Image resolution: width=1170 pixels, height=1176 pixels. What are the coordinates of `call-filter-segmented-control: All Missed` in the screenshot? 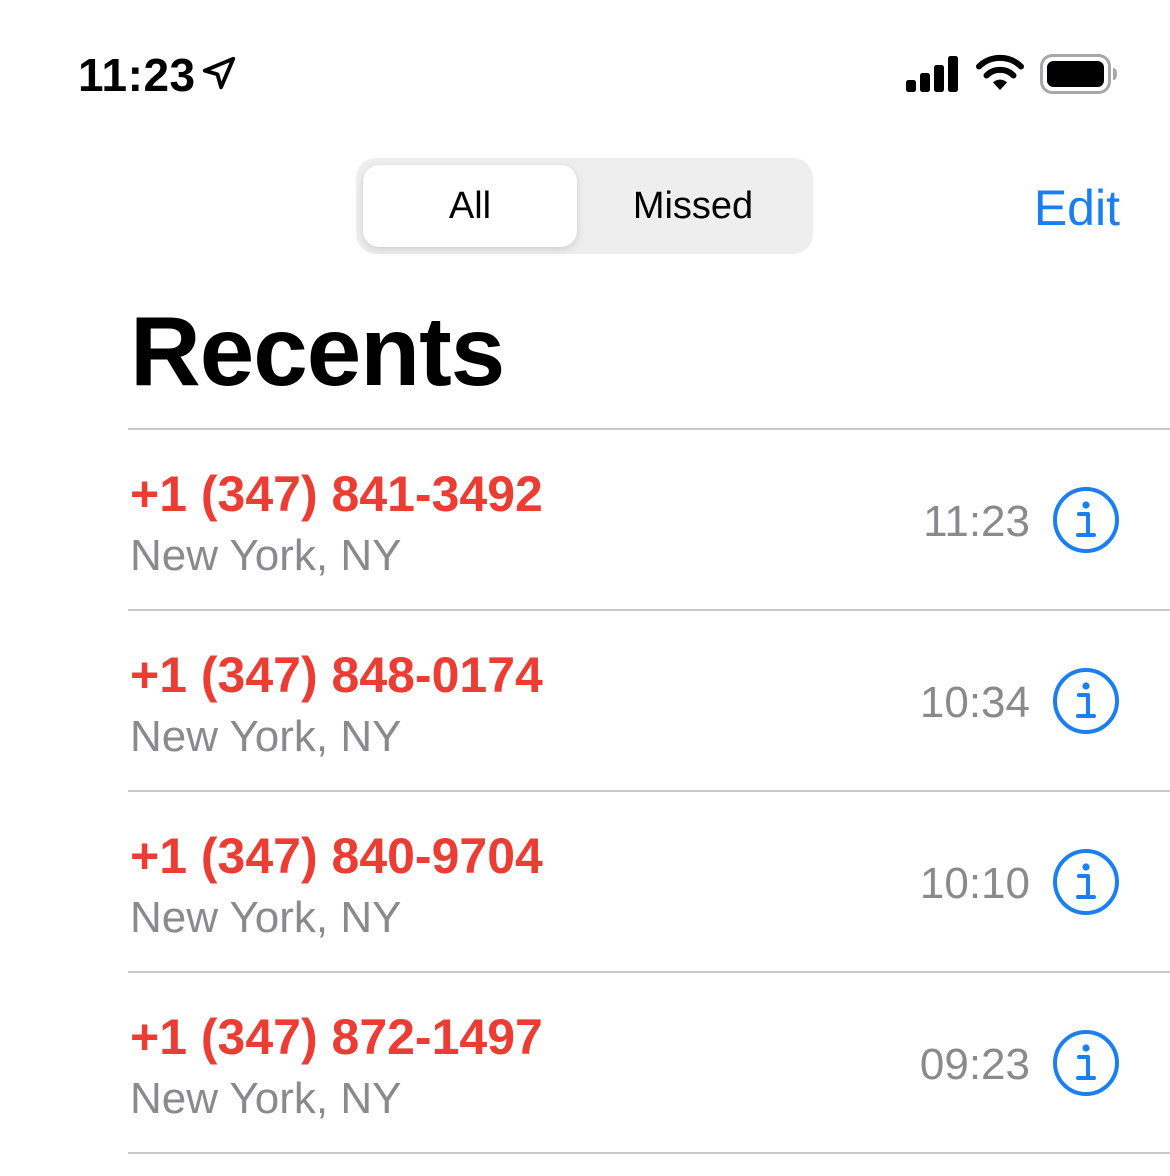 It's located at (584, 206).